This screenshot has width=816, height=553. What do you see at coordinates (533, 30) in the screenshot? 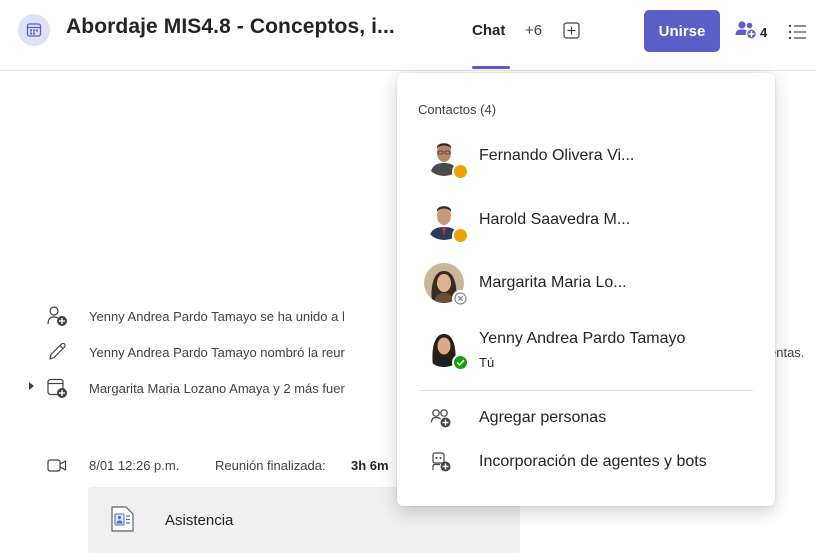
I see `more-tabs-button: +6` at bounding box center [533, 30].